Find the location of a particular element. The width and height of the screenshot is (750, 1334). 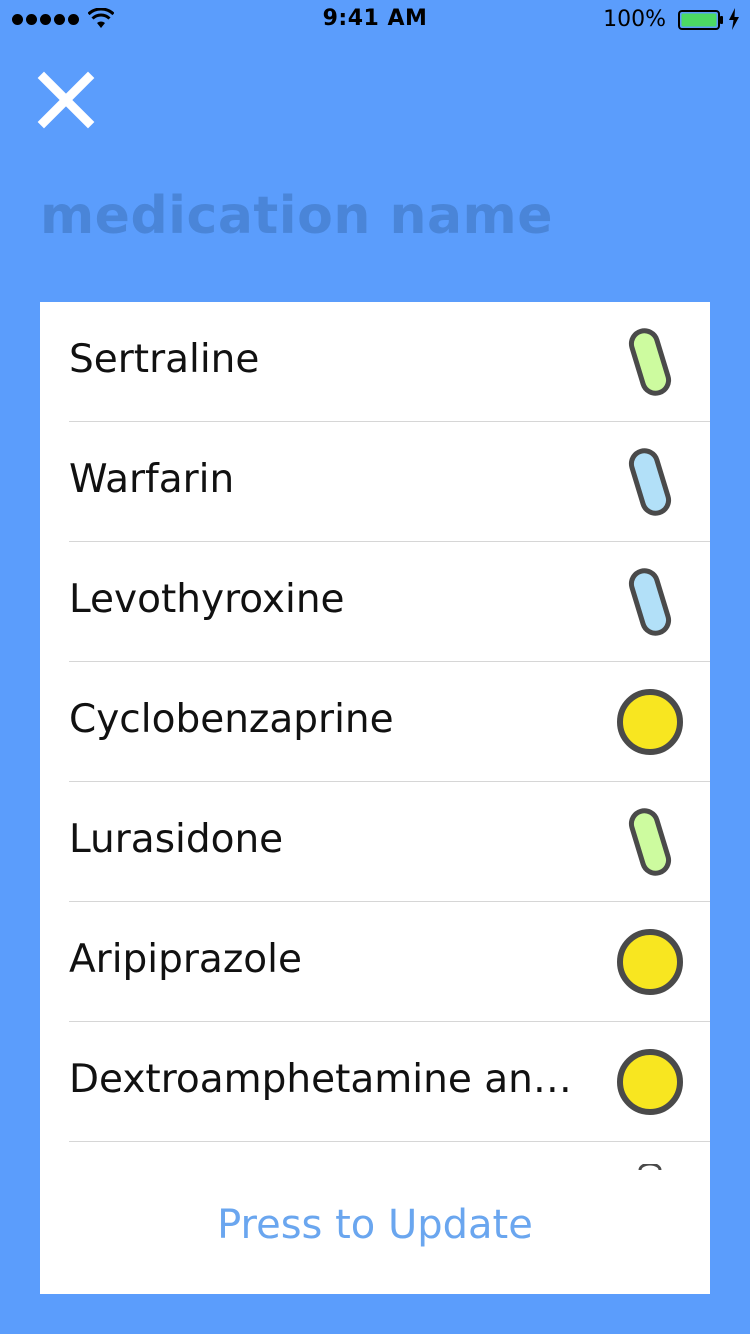

status-bar: 9:41 AM 100% is located at coordinates (375, 20).